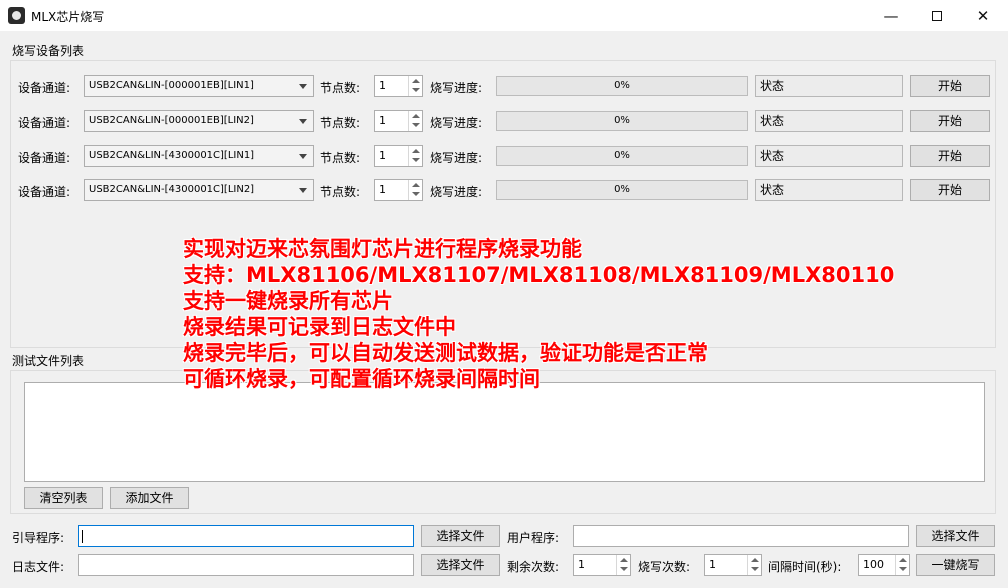 This screenshot has width=1008, height=588. What do you see at coordinates (319, 327) in the screenshot?
I see `annotation-line: 烧录结果可记录到日志文件中` at bounding box center [319, 327].